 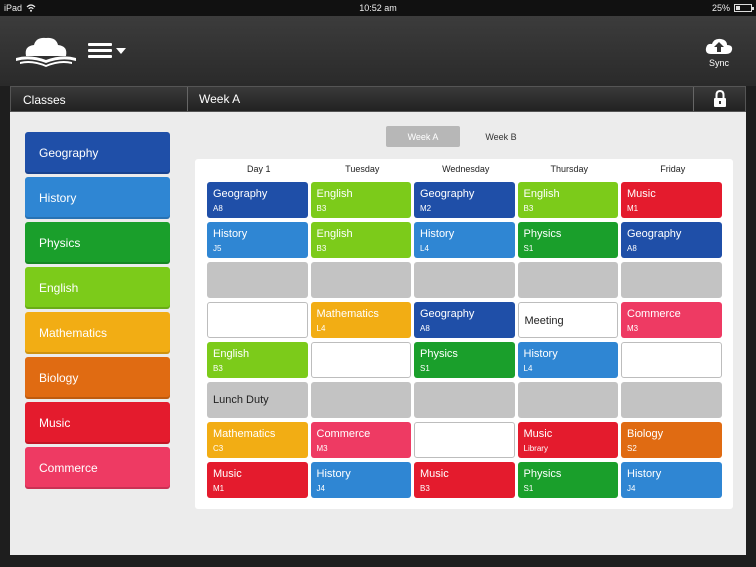 I want to click on lesson-room: C3, so click(x=218, y=448).